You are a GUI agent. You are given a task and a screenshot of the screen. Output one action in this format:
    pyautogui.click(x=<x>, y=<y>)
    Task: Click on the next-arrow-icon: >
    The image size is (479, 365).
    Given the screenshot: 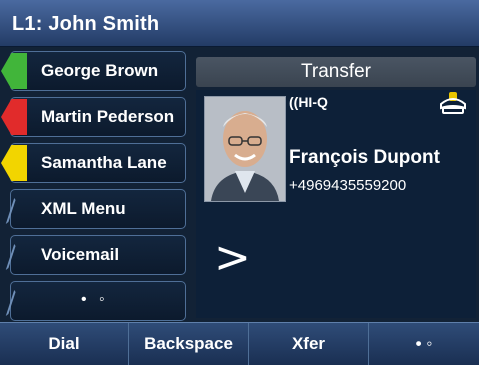 What is the action you would take?
    pyautogui.click(x=232, y=258)
    